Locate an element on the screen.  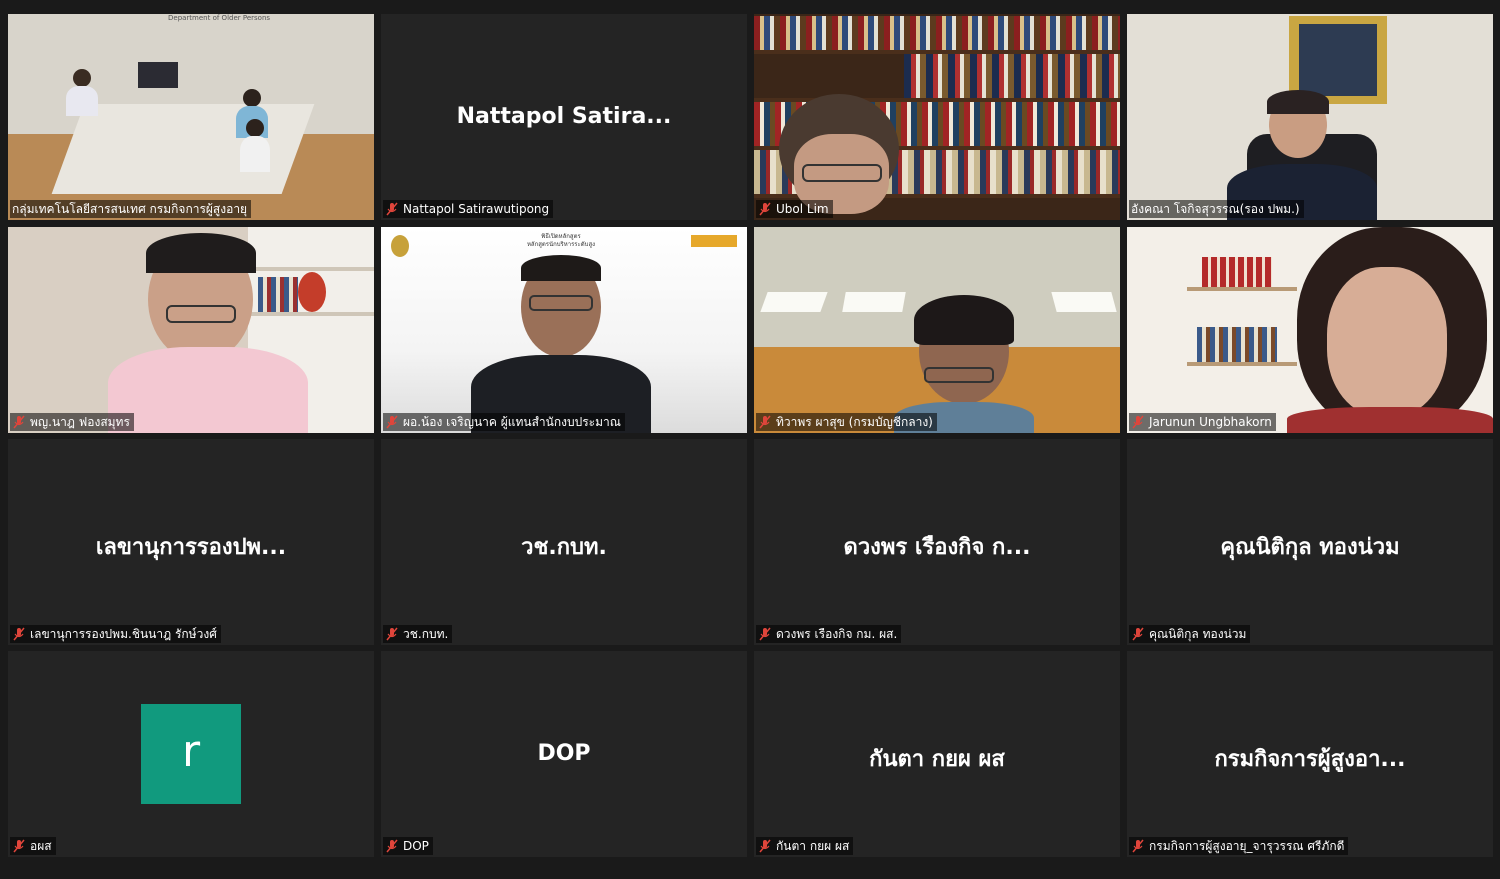
participant-label: กรมกิจการผู้สูงอายุ_จารุวรรณ ศรีภักดี is located at coordinates (1239, 846).